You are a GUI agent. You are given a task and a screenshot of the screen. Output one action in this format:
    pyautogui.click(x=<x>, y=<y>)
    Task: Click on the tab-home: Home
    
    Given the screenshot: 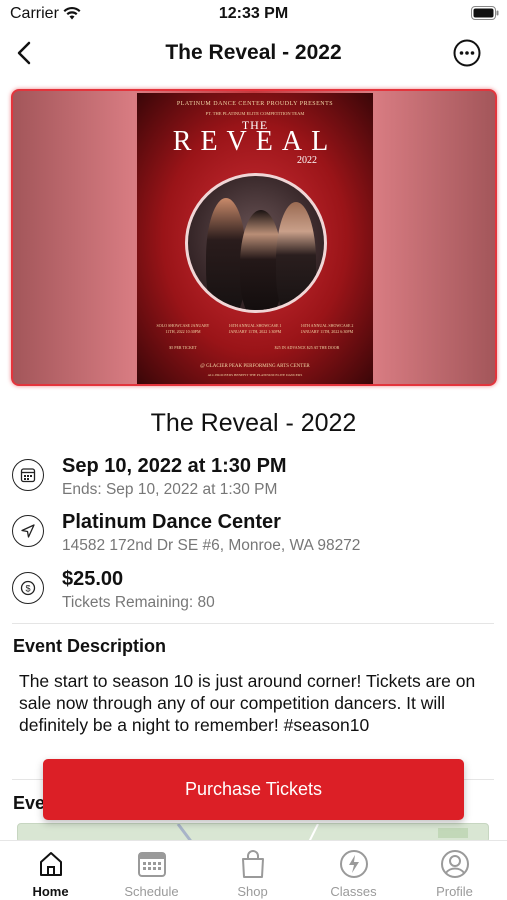 What is the action you would take?
    pyautogui.click(x=50, y=870)
    